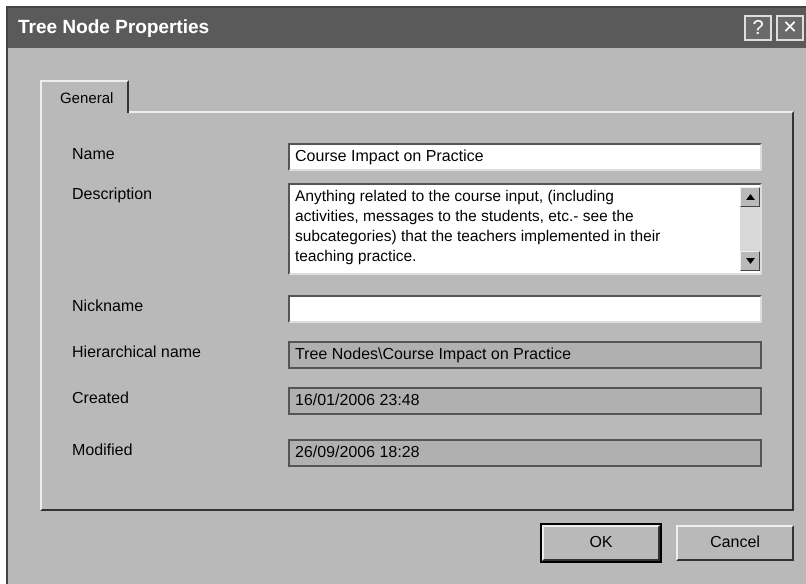  What do you see at coordinates (107, 306) in the screenshot?
I see `field-label: Nickname` at bounding box center [107, 306].